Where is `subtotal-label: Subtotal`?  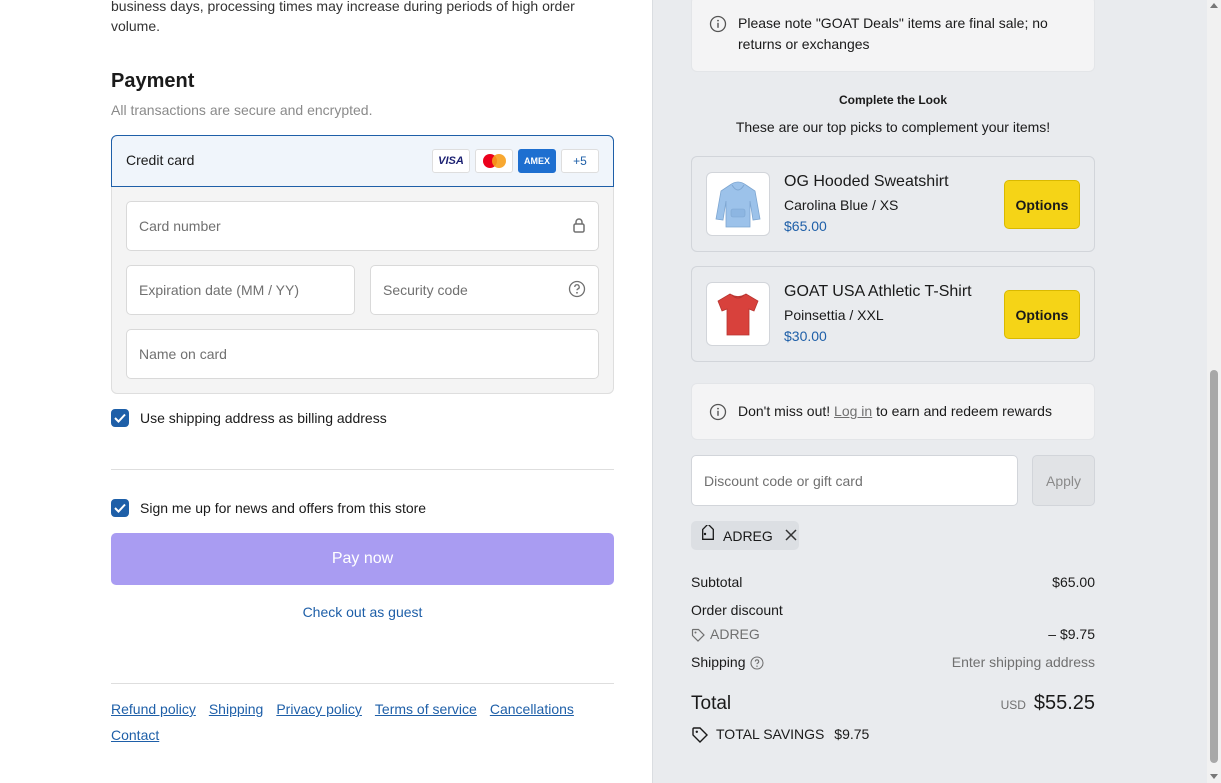
subtotal-label: Subtotal is located at coordinates (717, 582).